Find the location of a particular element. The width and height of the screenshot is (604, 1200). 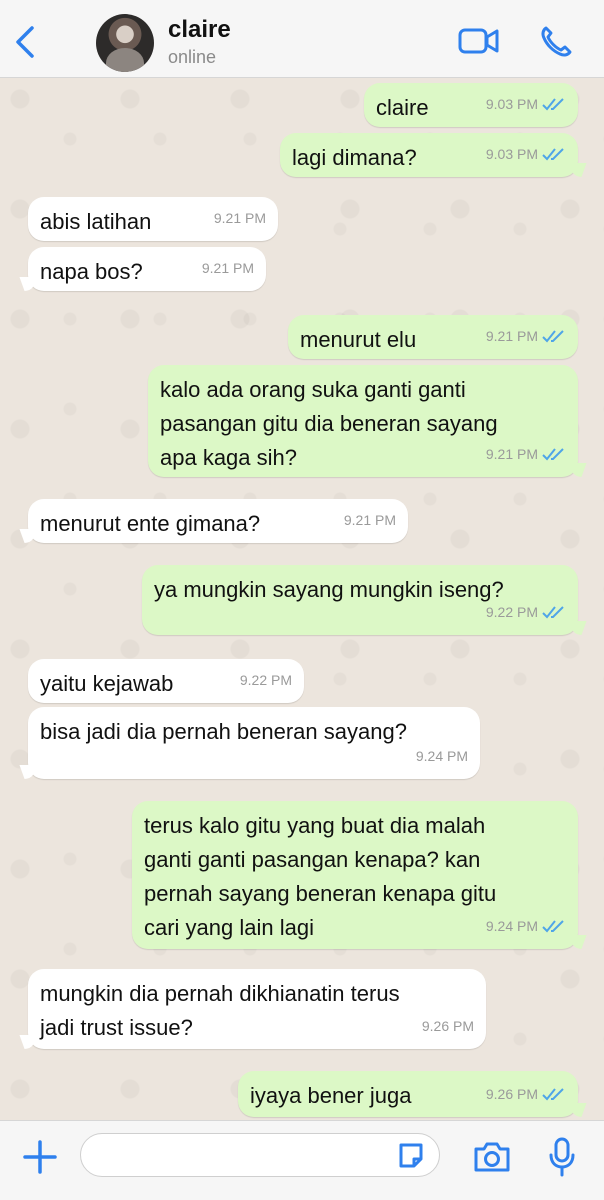

message-text: menurut ente gimana? is located at coordinates (150, 523).